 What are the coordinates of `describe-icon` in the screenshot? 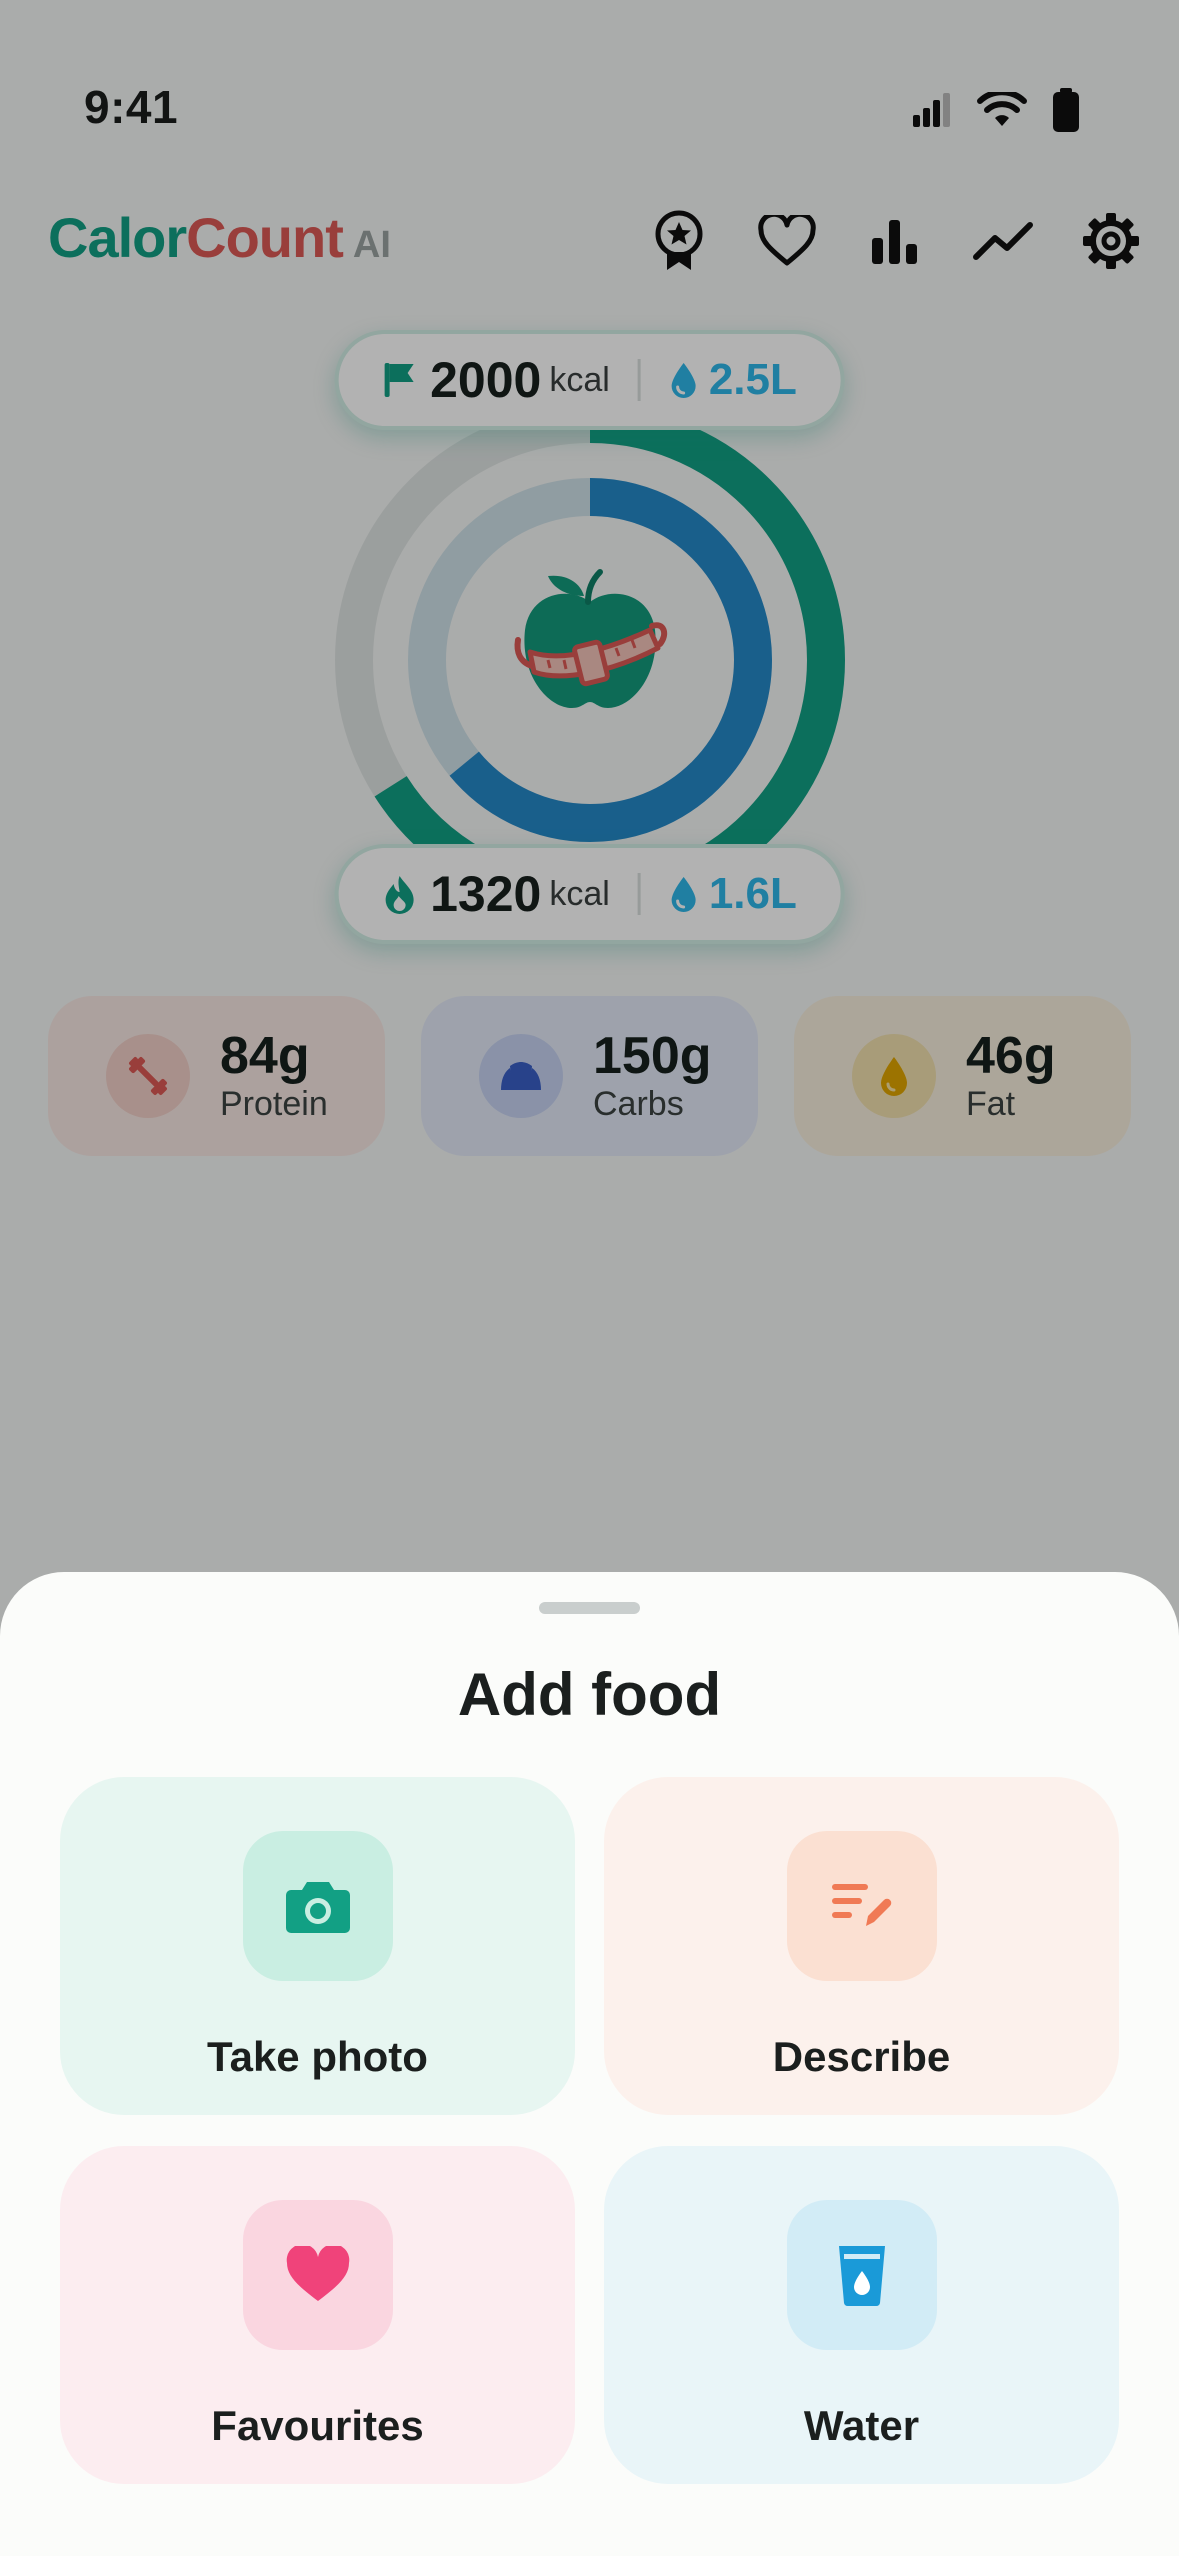 It's located at (861, 1905).